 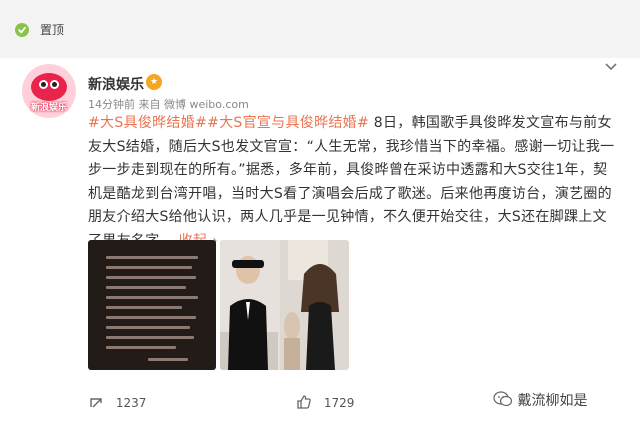 I want to click on photo-note-screenshot, so click(x=152, y=305).